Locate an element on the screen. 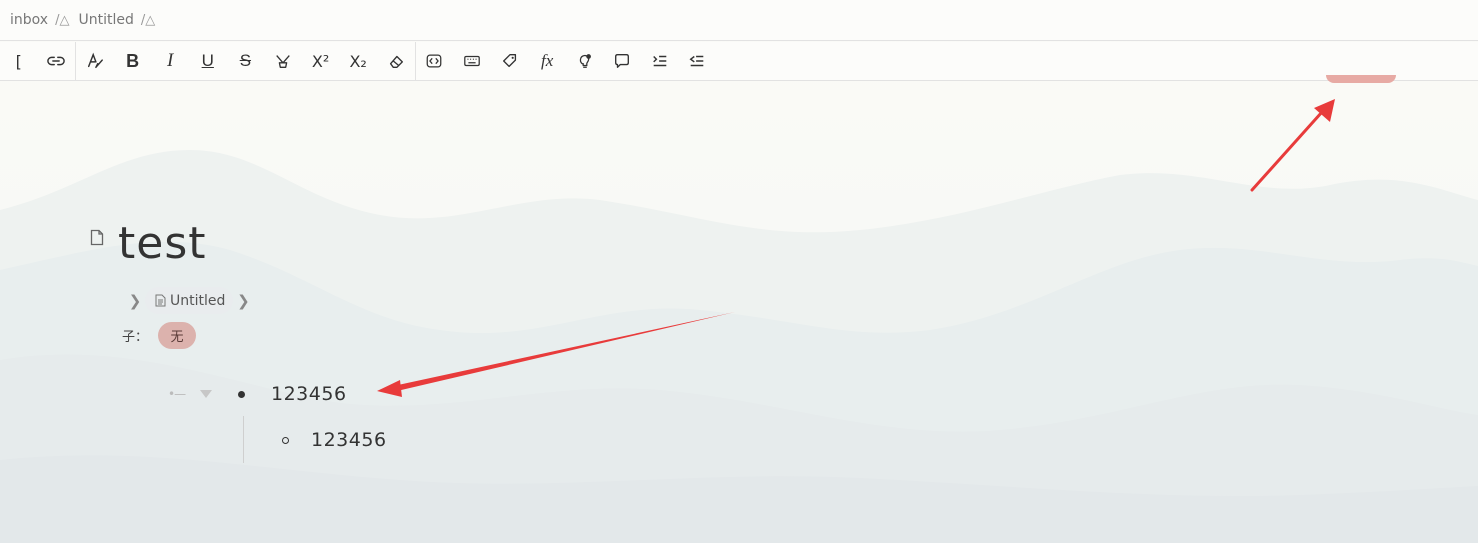 The height and width of the screenshot is (543, 1478). page-title: test is located at coordinates (162, 243).